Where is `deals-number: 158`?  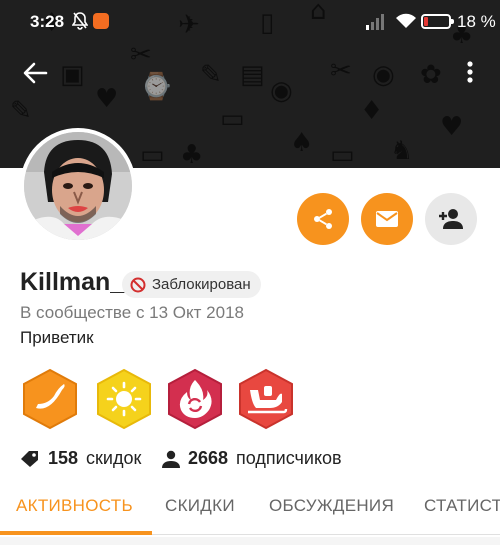
deals-number: 158 is located at coordinates (63, 458).